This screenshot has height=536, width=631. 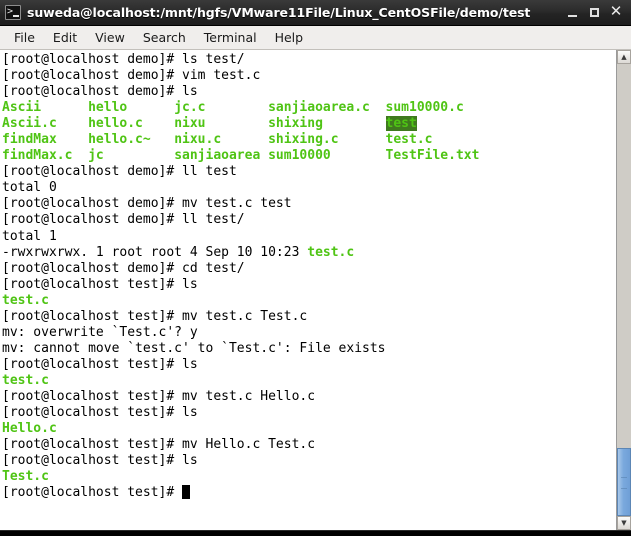 I want to click on terminal-text: Ascii.c, so click(x=45, y=124).